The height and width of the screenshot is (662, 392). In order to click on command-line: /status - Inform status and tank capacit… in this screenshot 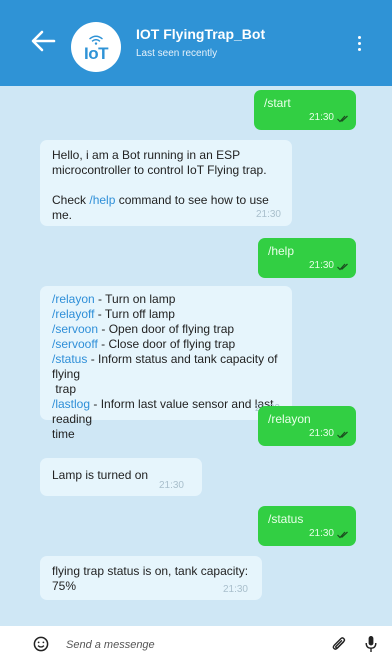, I will do `click(165, 366)`.